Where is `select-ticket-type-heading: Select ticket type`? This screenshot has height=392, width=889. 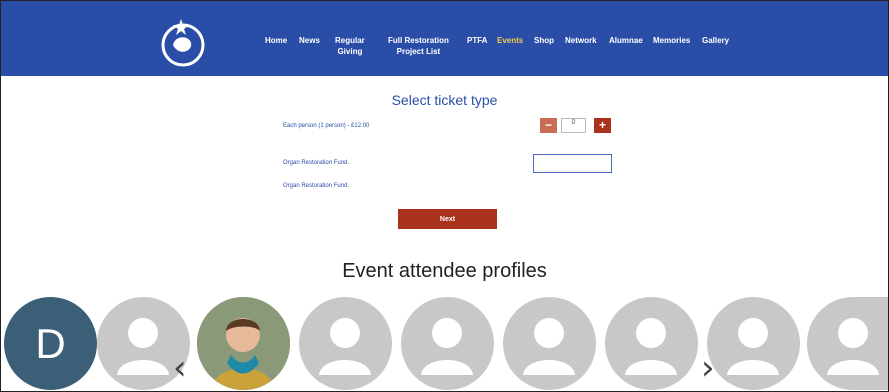
select-ticket-type-heading: Select ticket type is located at coordinates (444, 100).